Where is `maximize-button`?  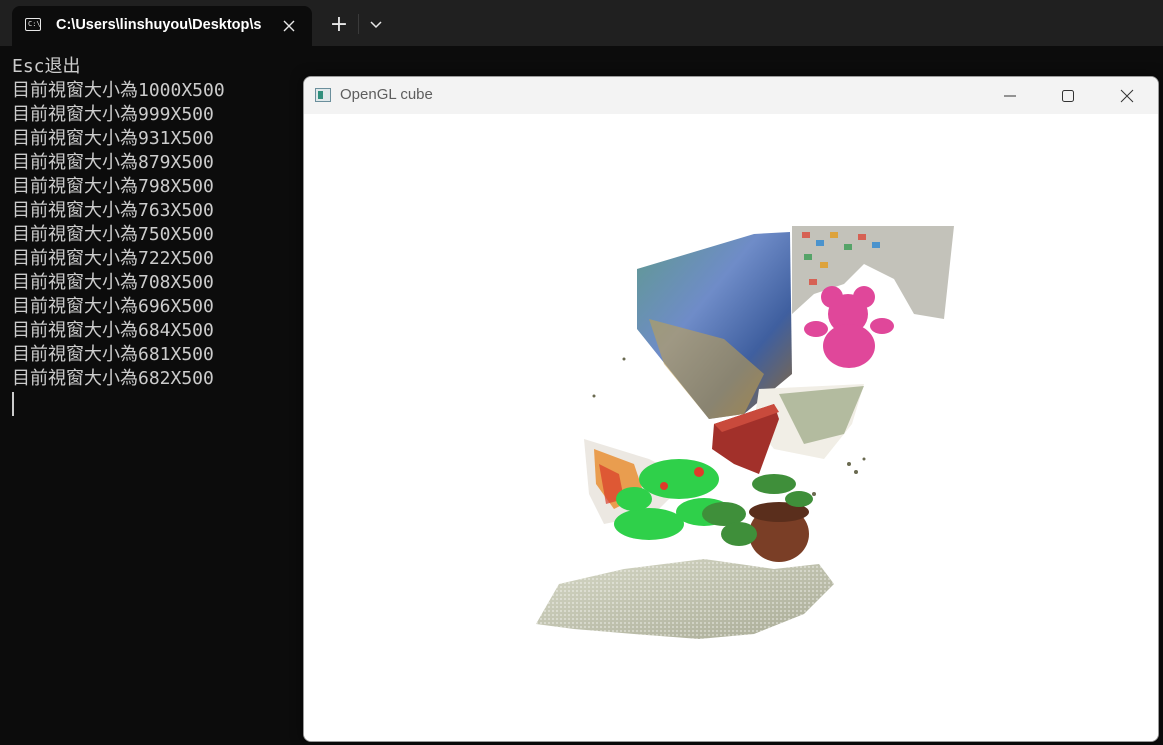
maximize-button is located at coordinates (1068, 95).